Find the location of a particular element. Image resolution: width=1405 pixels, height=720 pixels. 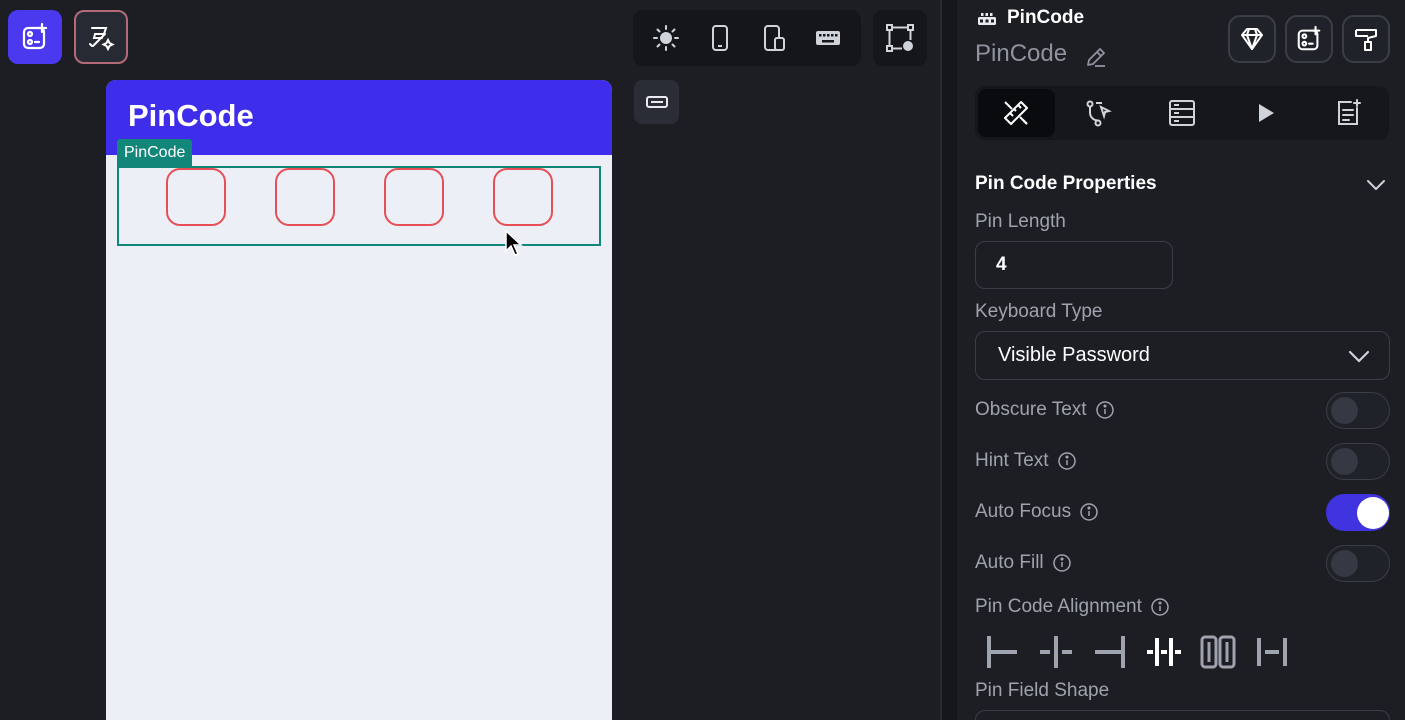

align-space-around-button is located at coordinates (1164, 652).